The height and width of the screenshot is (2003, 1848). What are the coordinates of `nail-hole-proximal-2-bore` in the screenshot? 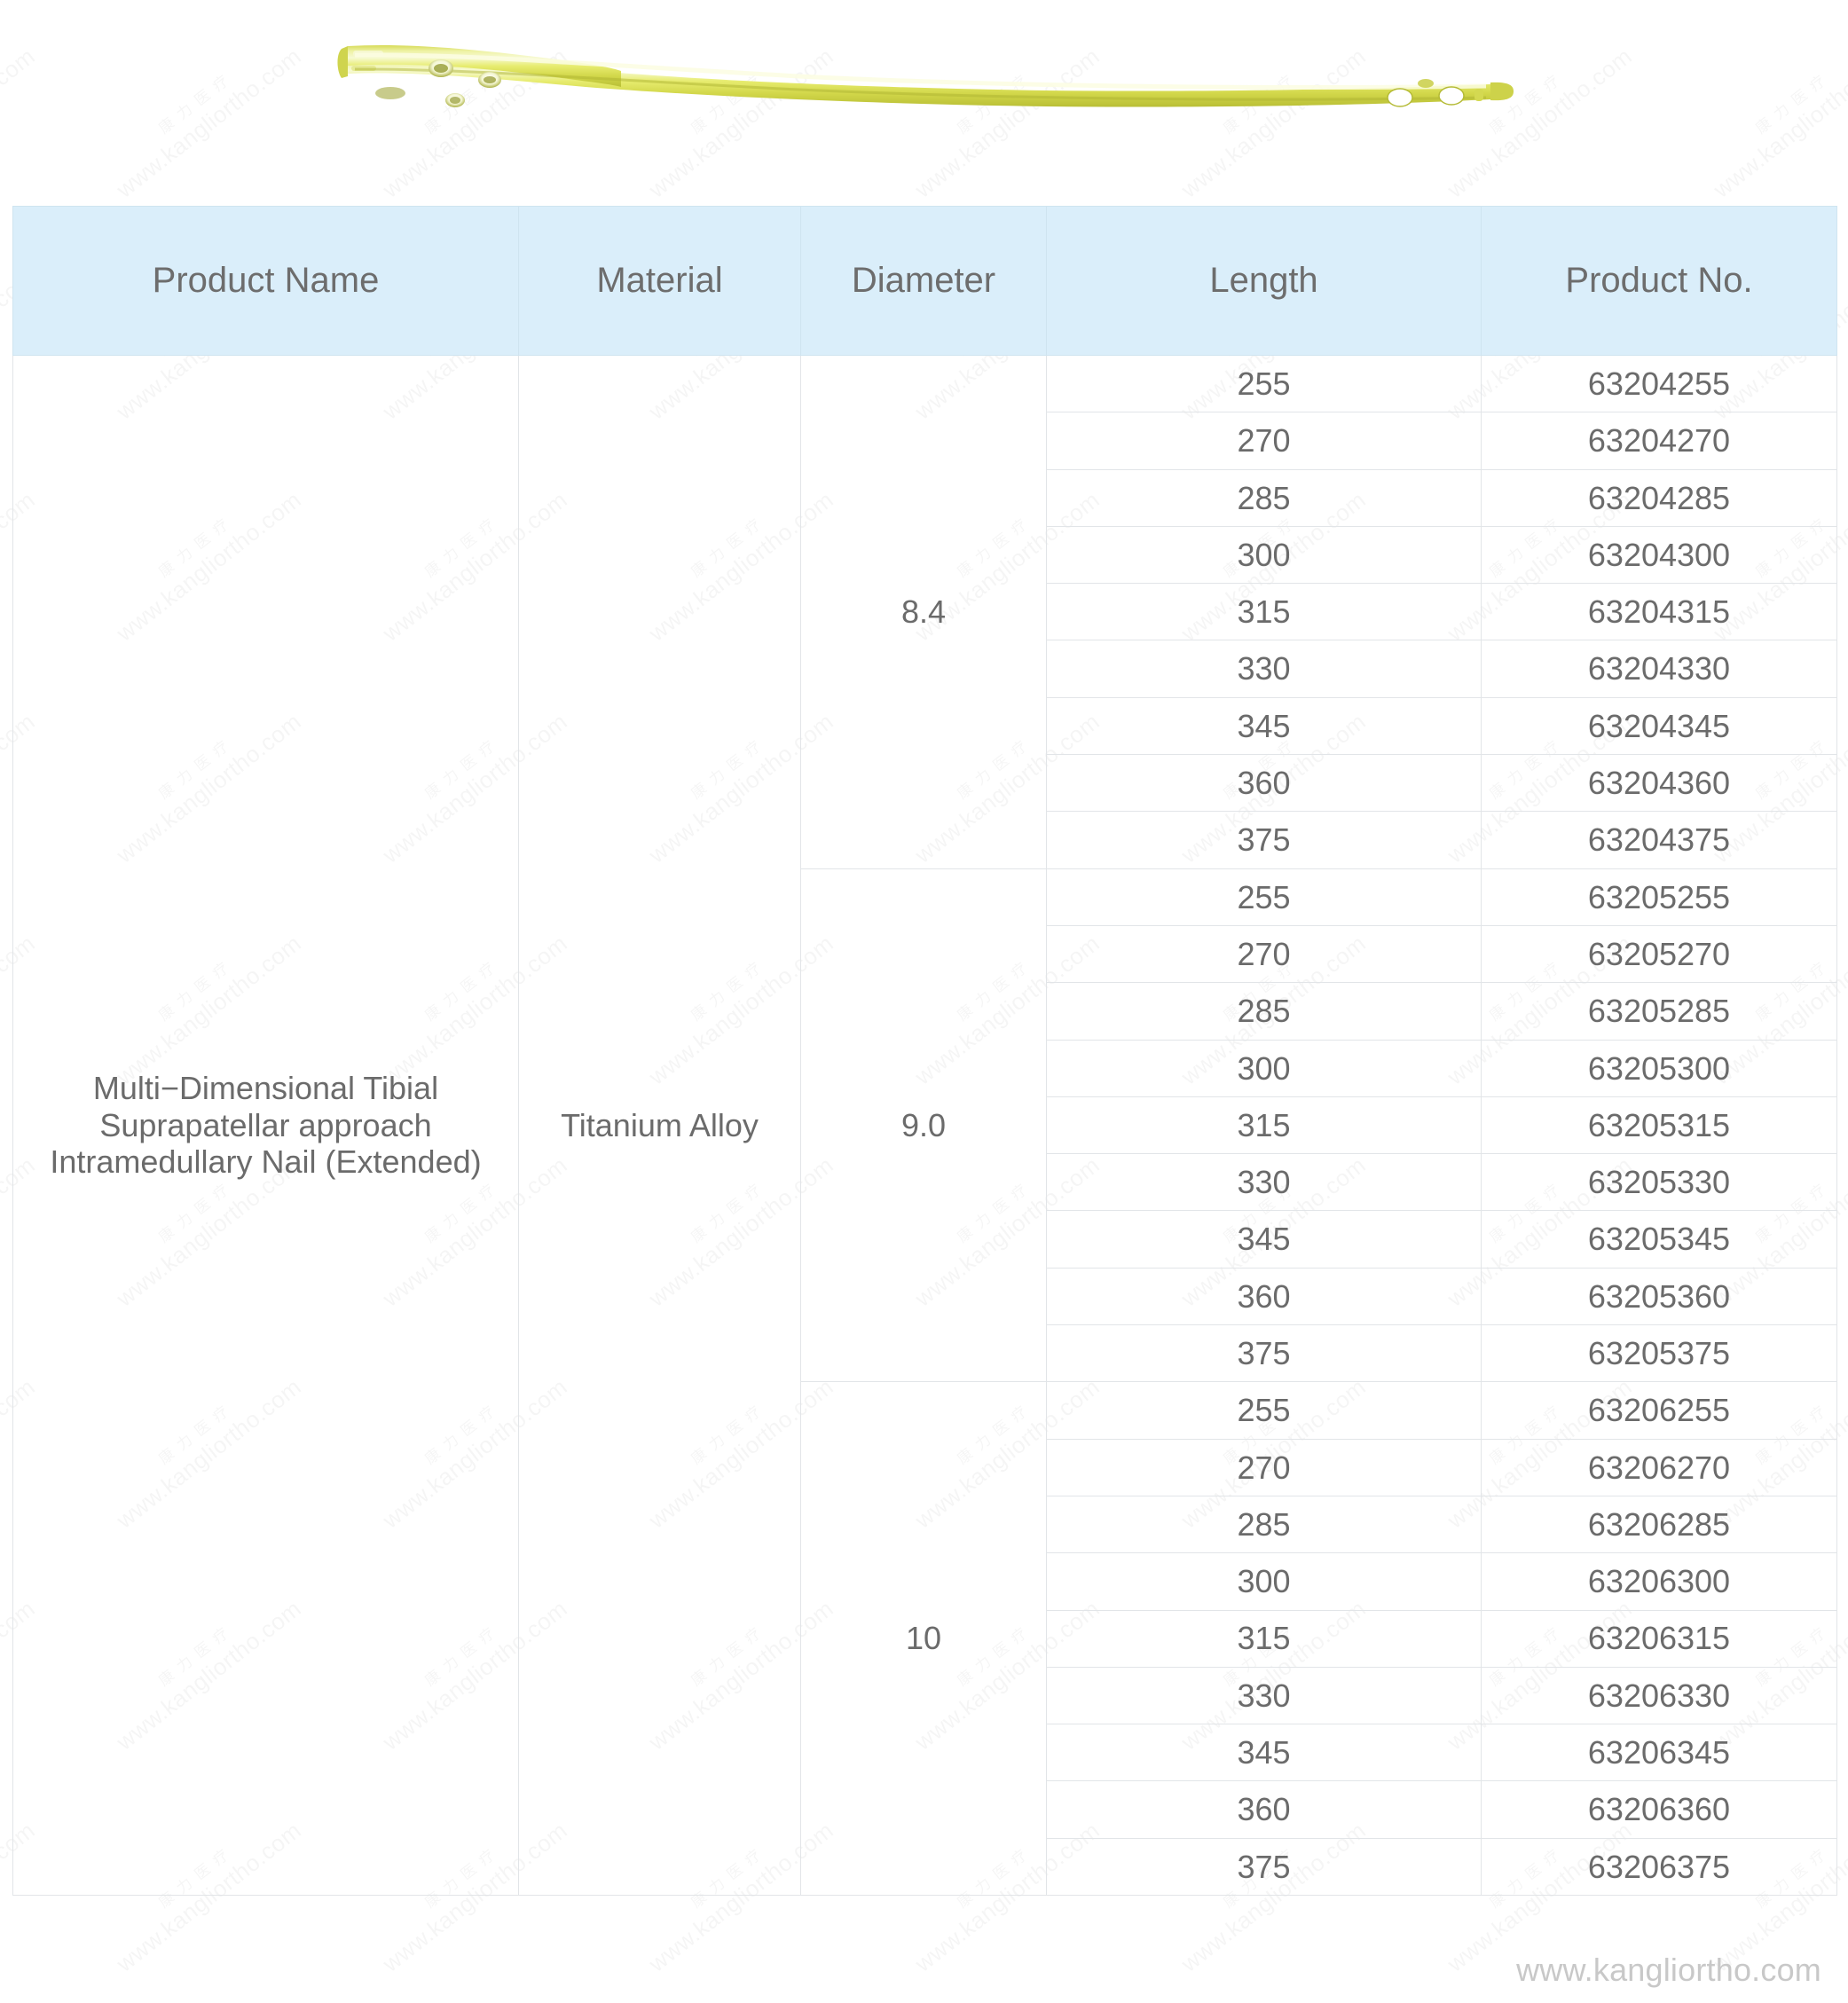 It's located at (490, 79).